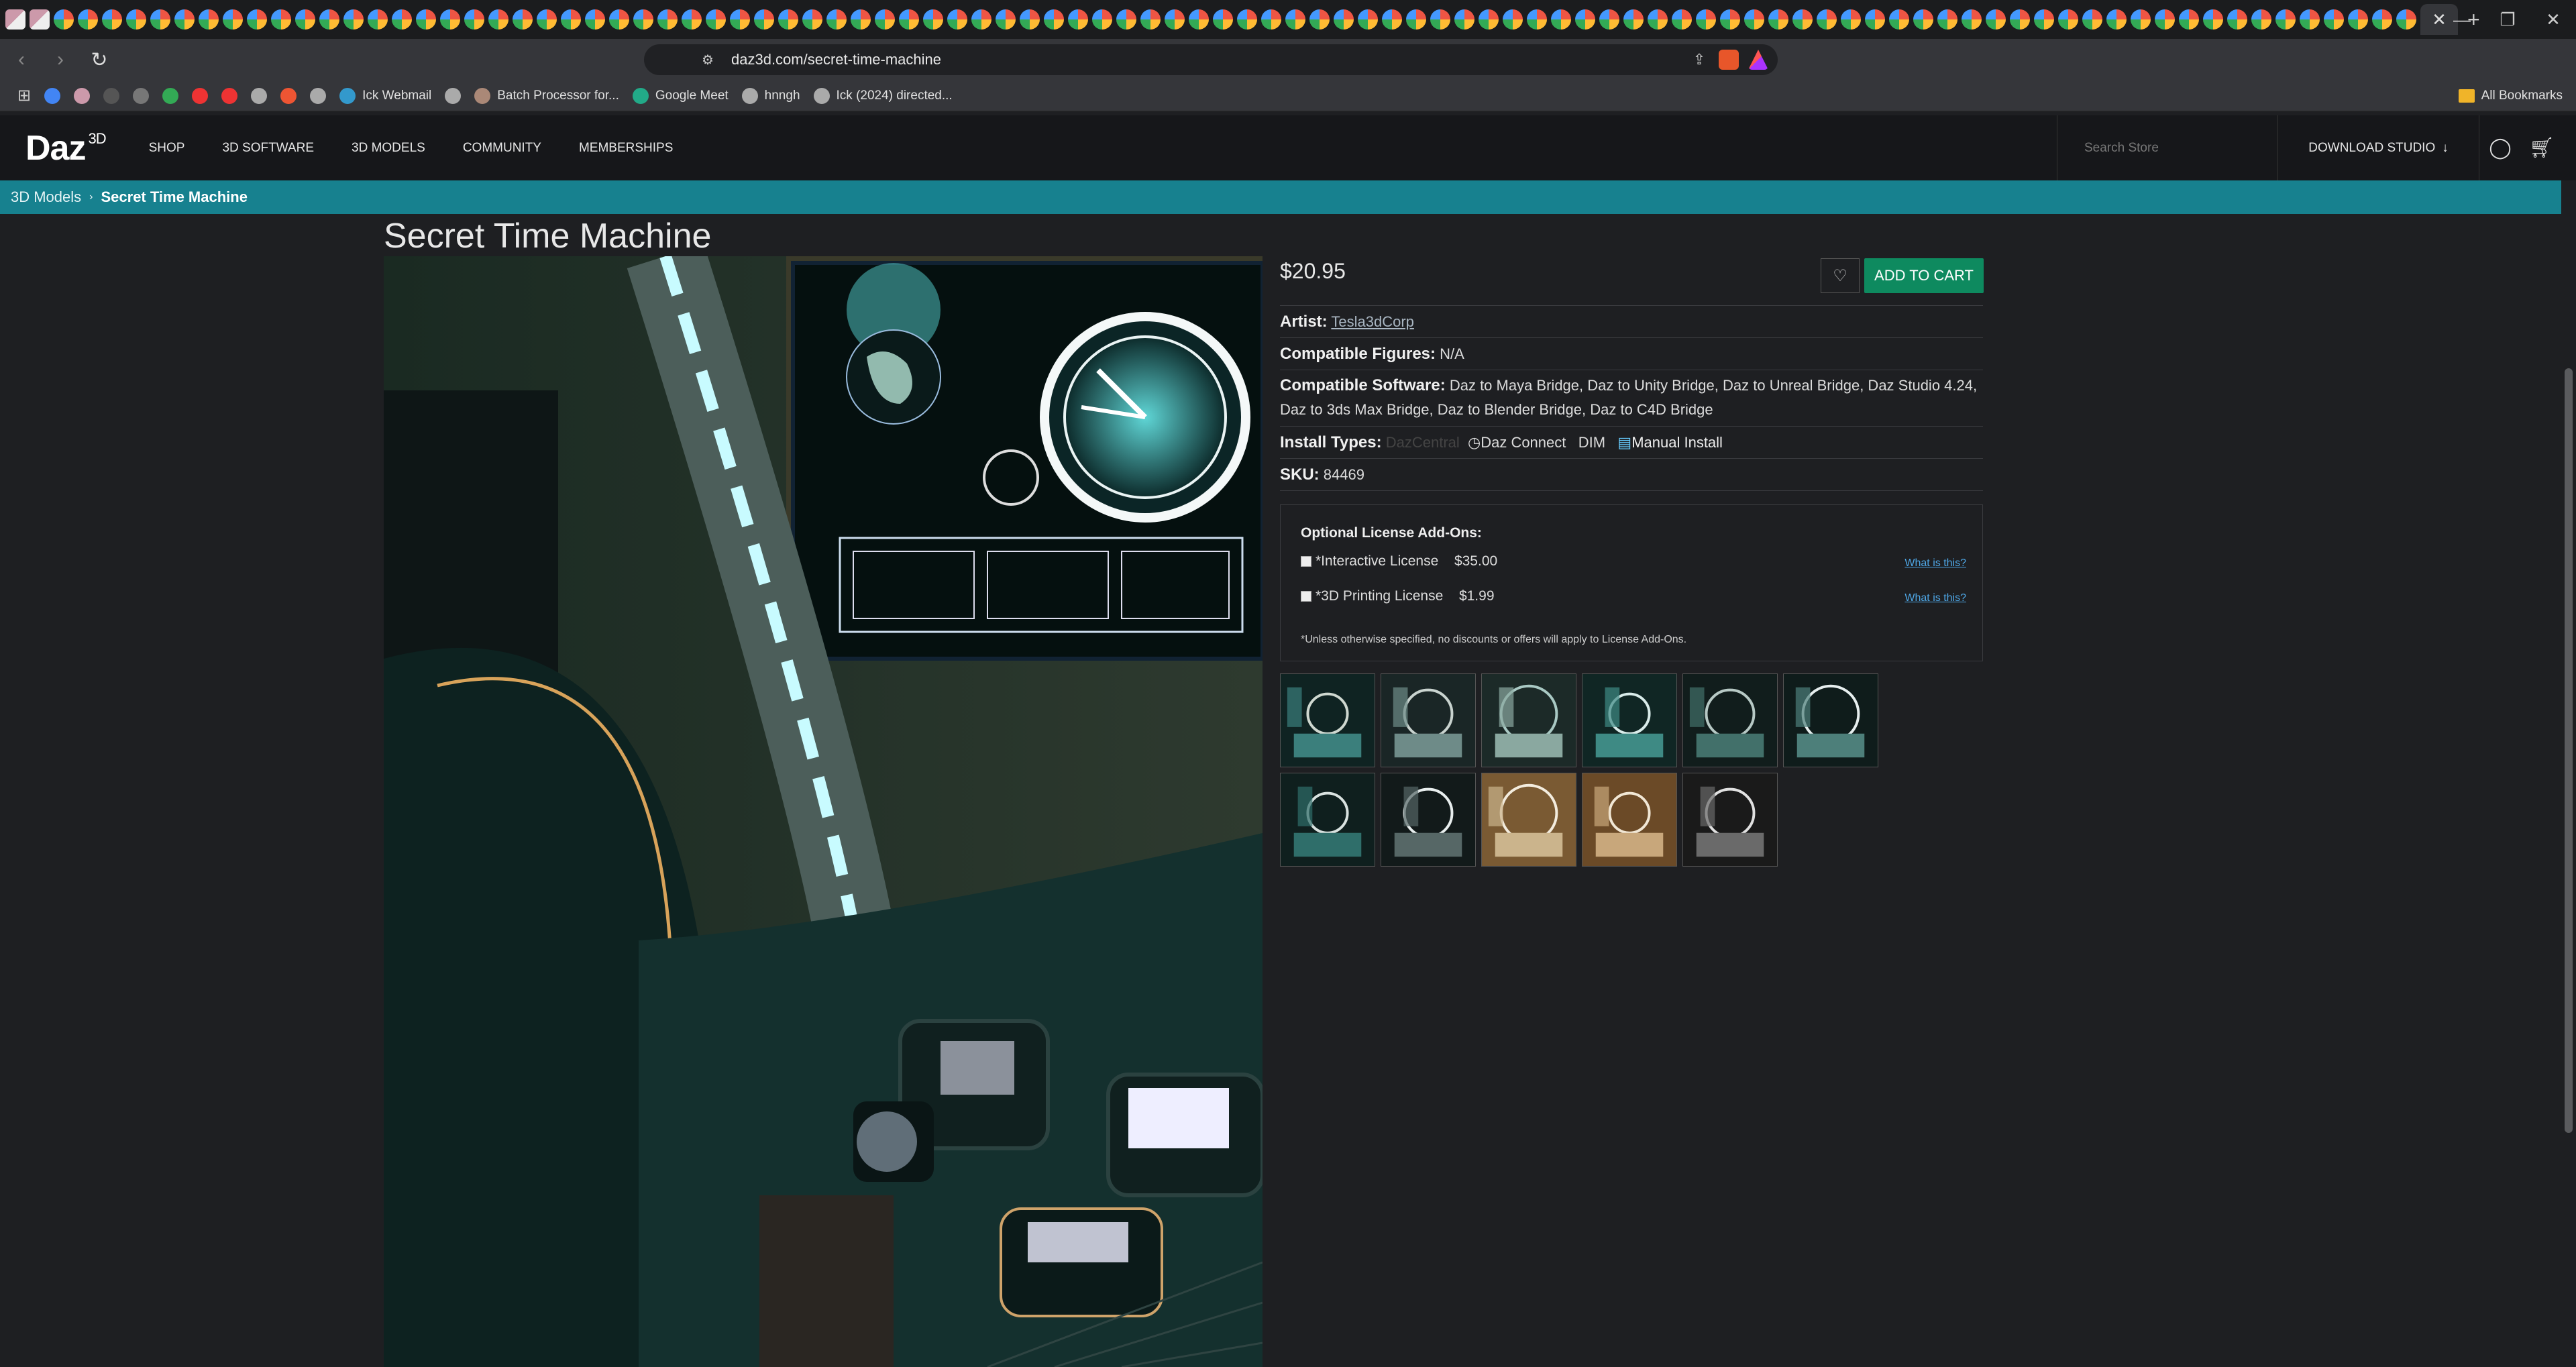 The width and height of the screenshot is (2576, 1367). What do you see at coordinates (2510, 95) in the screenshot?
I see `all-bookmarks-button: All Bookmarks` at bounding box center [2510, 95].